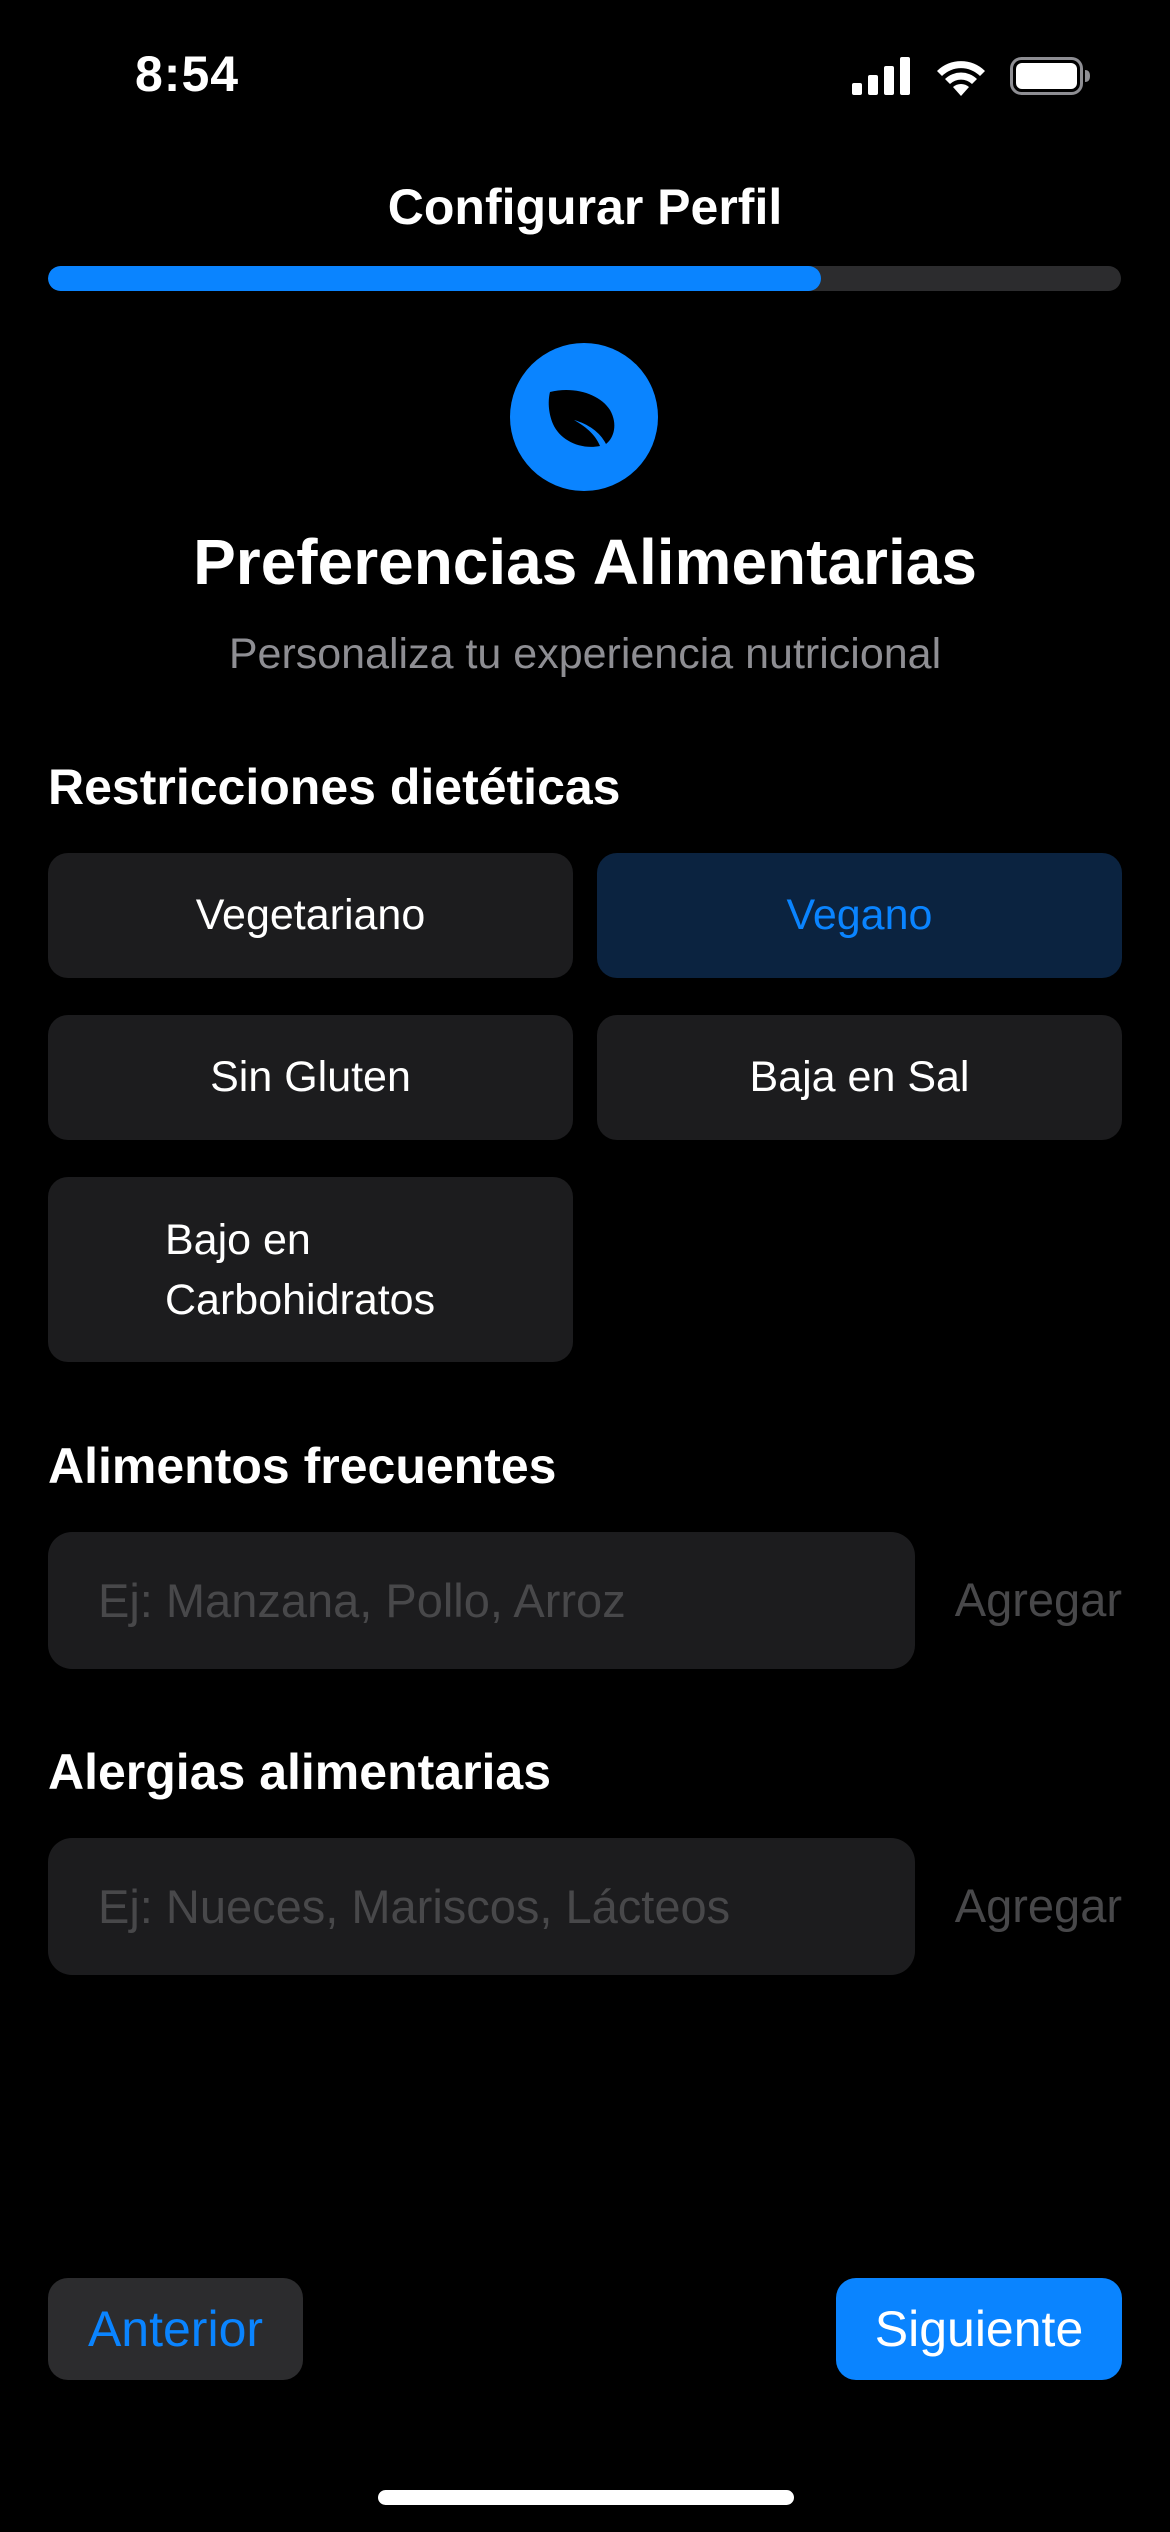 The image size is (1170, 2532). What do you see at coordinates (979, 2329) in the screenshot?
I see `next-button: Siguiente` at bounding box center [979, 2329].